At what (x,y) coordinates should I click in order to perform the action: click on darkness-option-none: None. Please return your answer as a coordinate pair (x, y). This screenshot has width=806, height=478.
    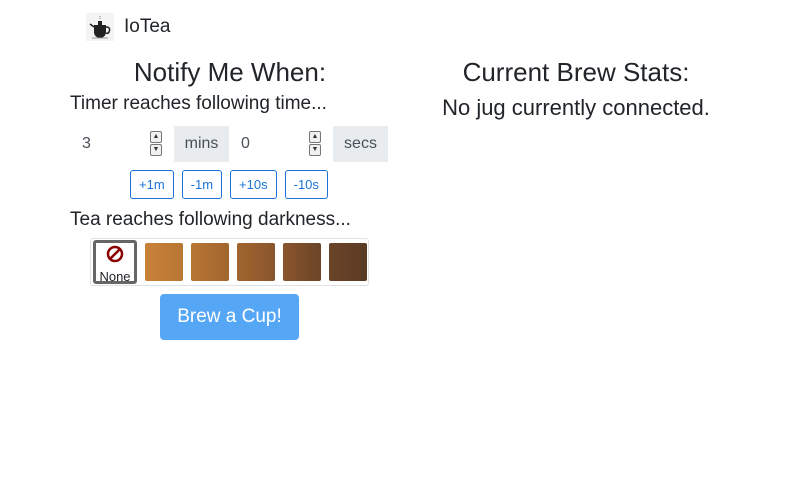
    Looking at the image, I should click on (115, 262).